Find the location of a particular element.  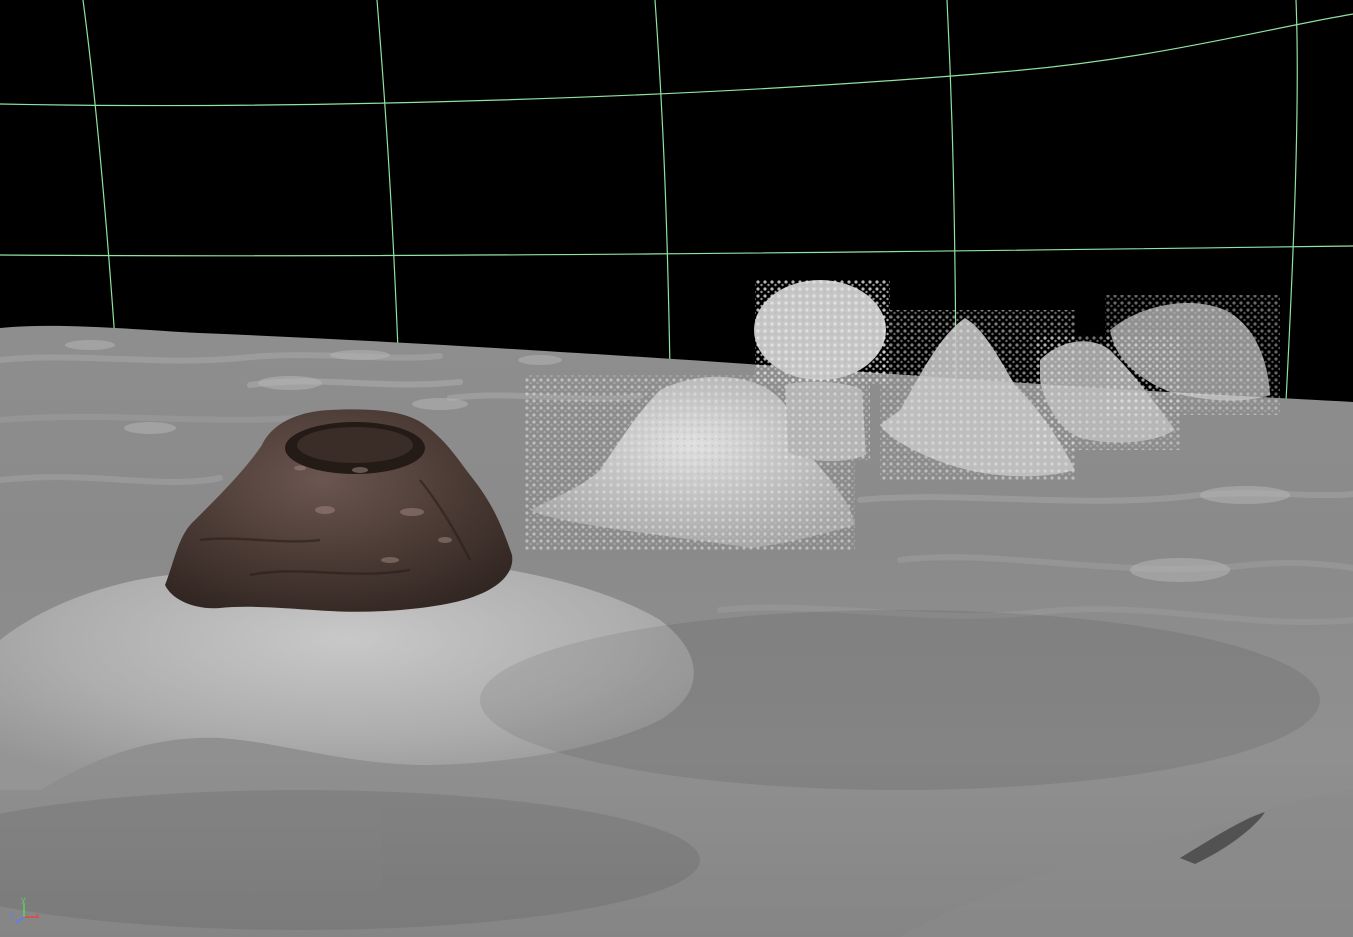

axis-label-z: z is located at coordinates (12, 915).